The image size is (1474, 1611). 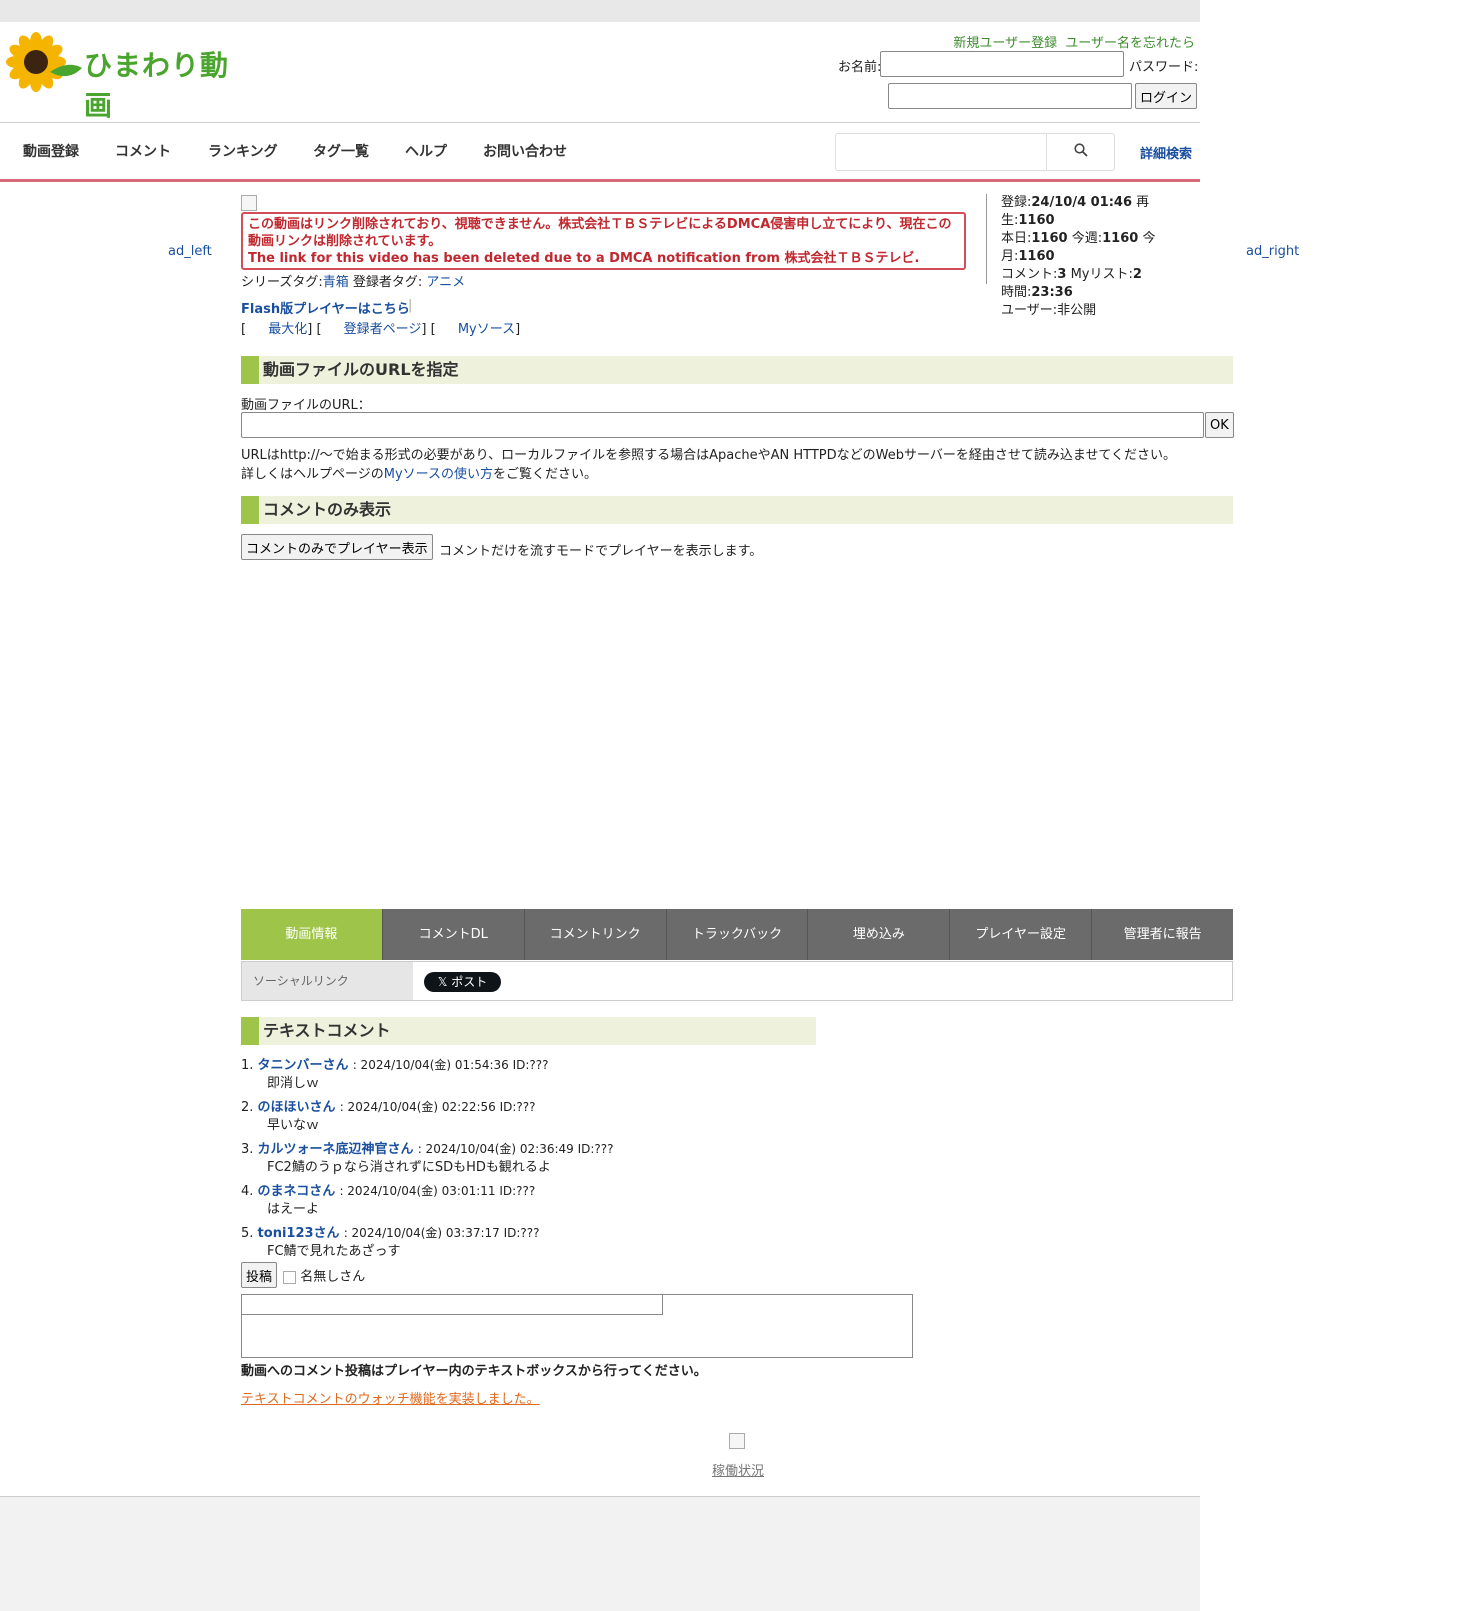 What do you see at coordinates (601, 551) in the screenshot?
I see `comment-only-desc: コメントだけを流すモードでプレイヤーを表示します。` at bounding box center [601, 551].